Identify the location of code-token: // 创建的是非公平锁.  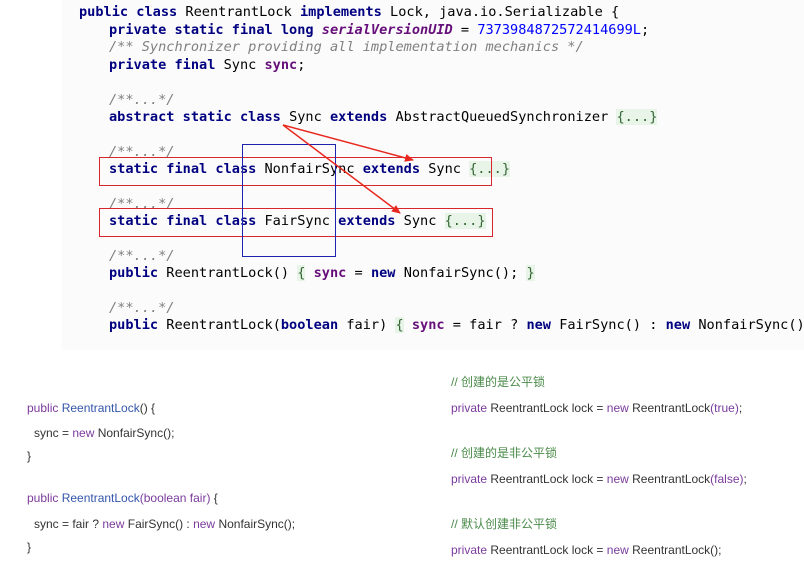
(504, 453).